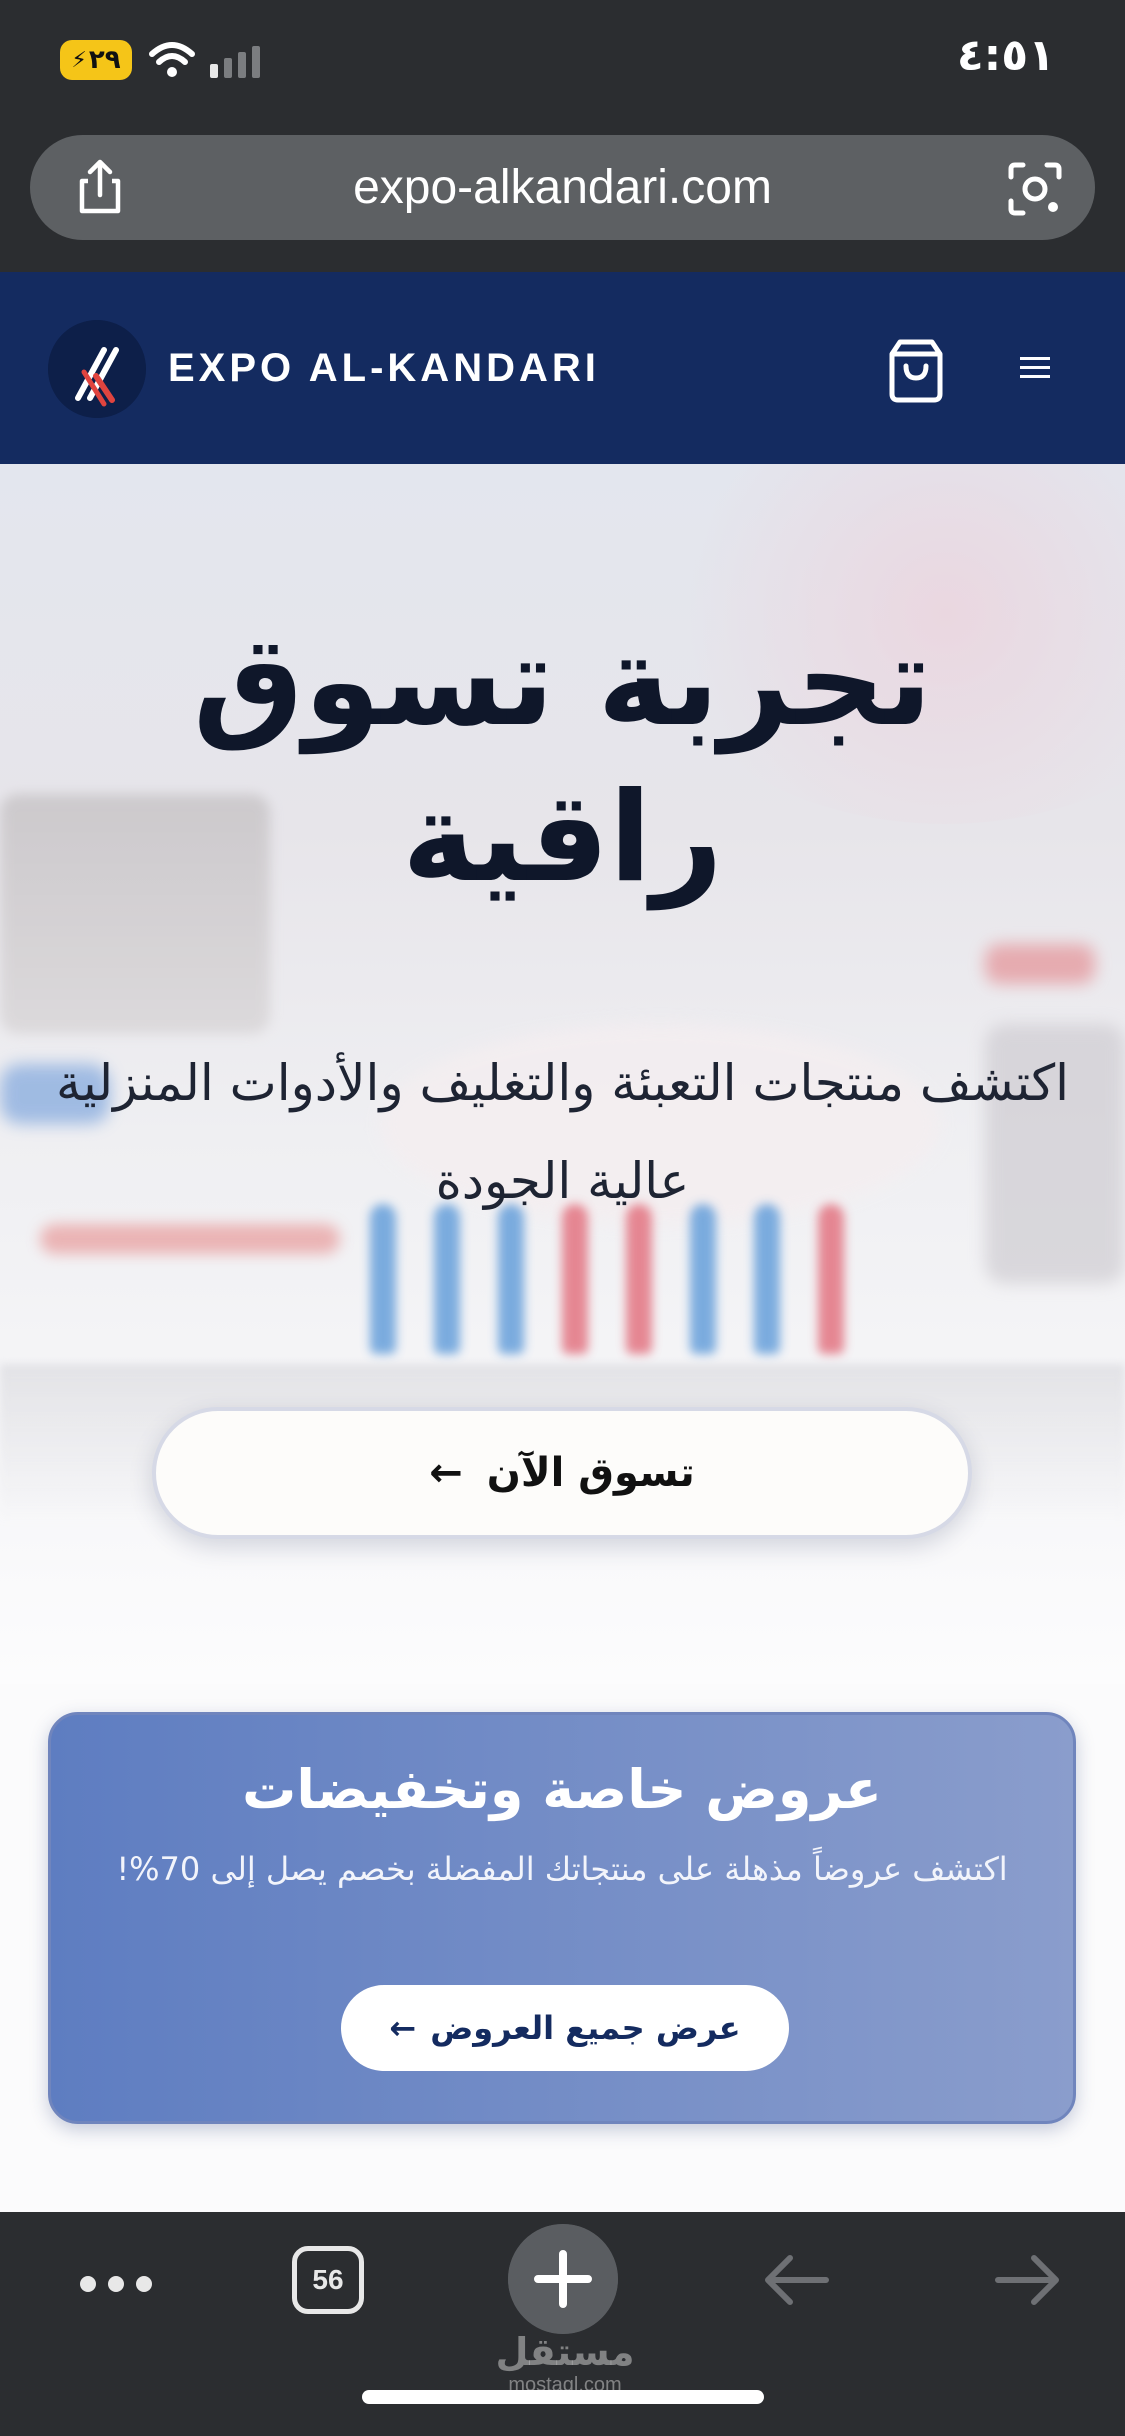  Describe the element at coordinates (1005, 55) in the screenshot. I see `status-time: ٤:٥١` at that location.